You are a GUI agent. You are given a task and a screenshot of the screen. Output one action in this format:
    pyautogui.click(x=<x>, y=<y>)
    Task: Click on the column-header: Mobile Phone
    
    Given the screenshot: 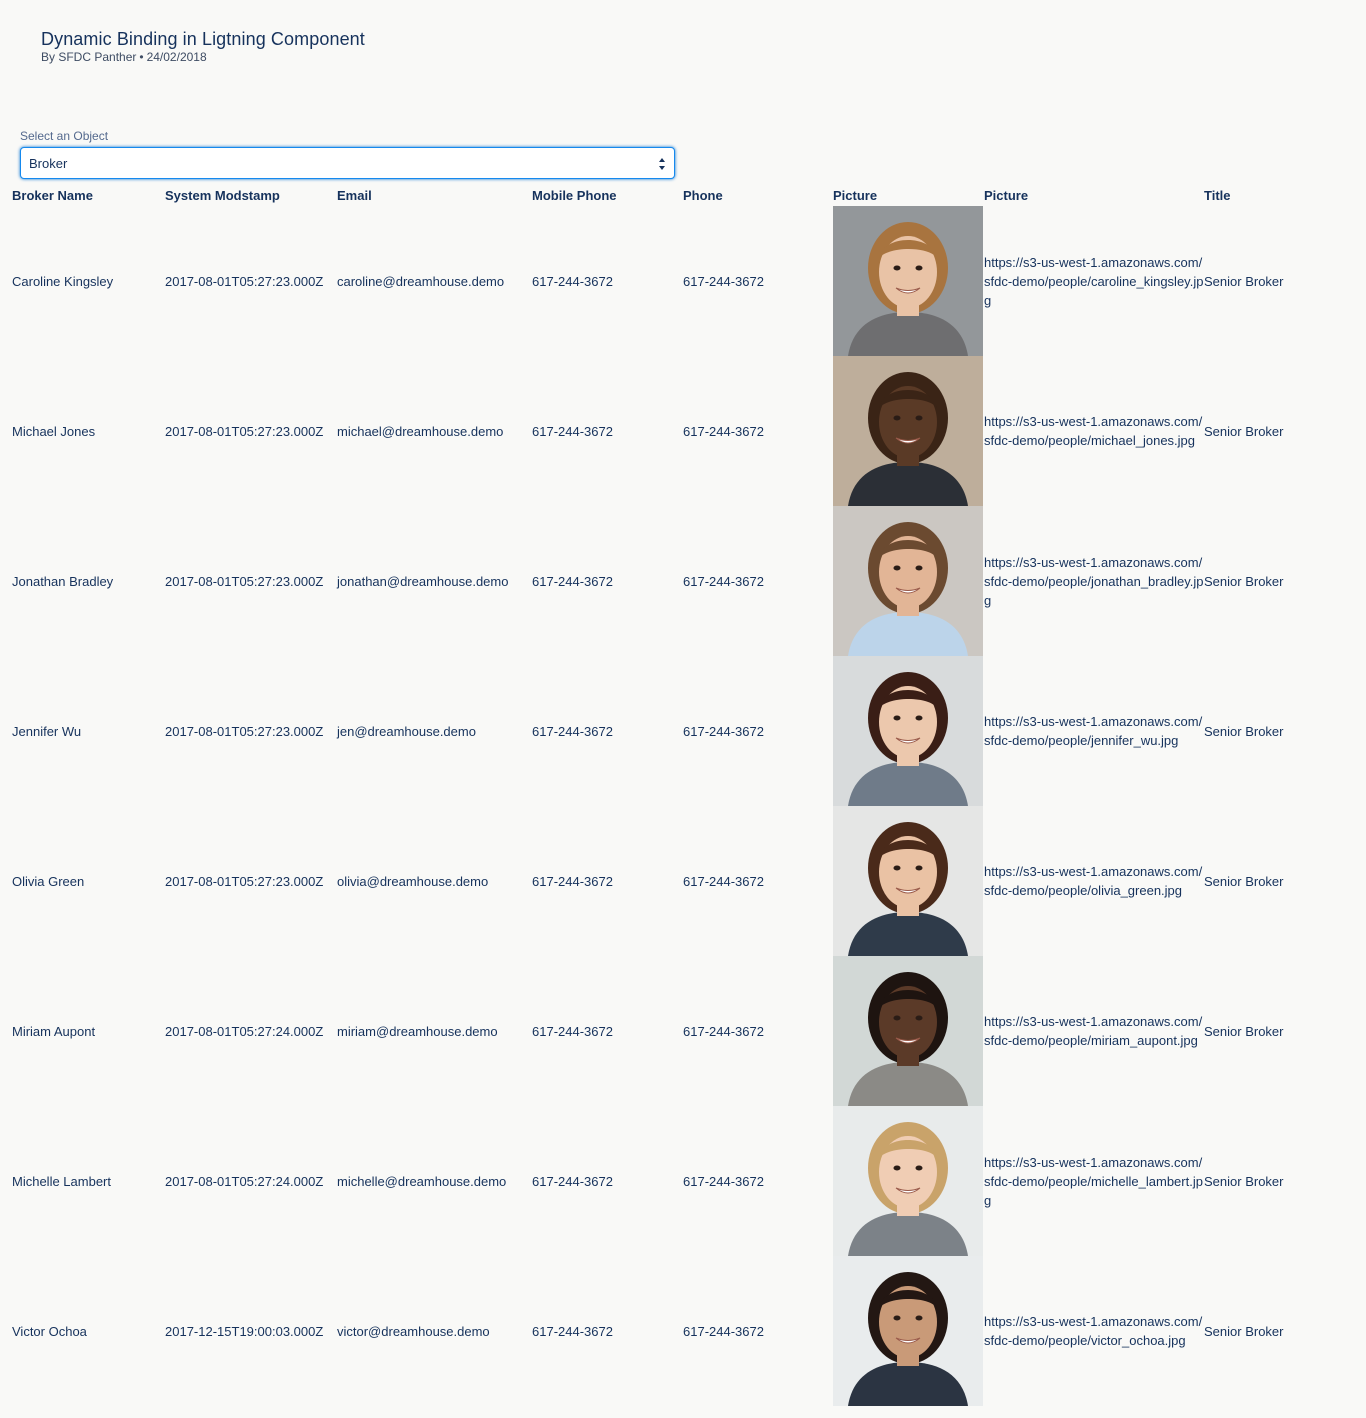 What is the action you would take?
    pyautogui.click(x=607, y=195)
    